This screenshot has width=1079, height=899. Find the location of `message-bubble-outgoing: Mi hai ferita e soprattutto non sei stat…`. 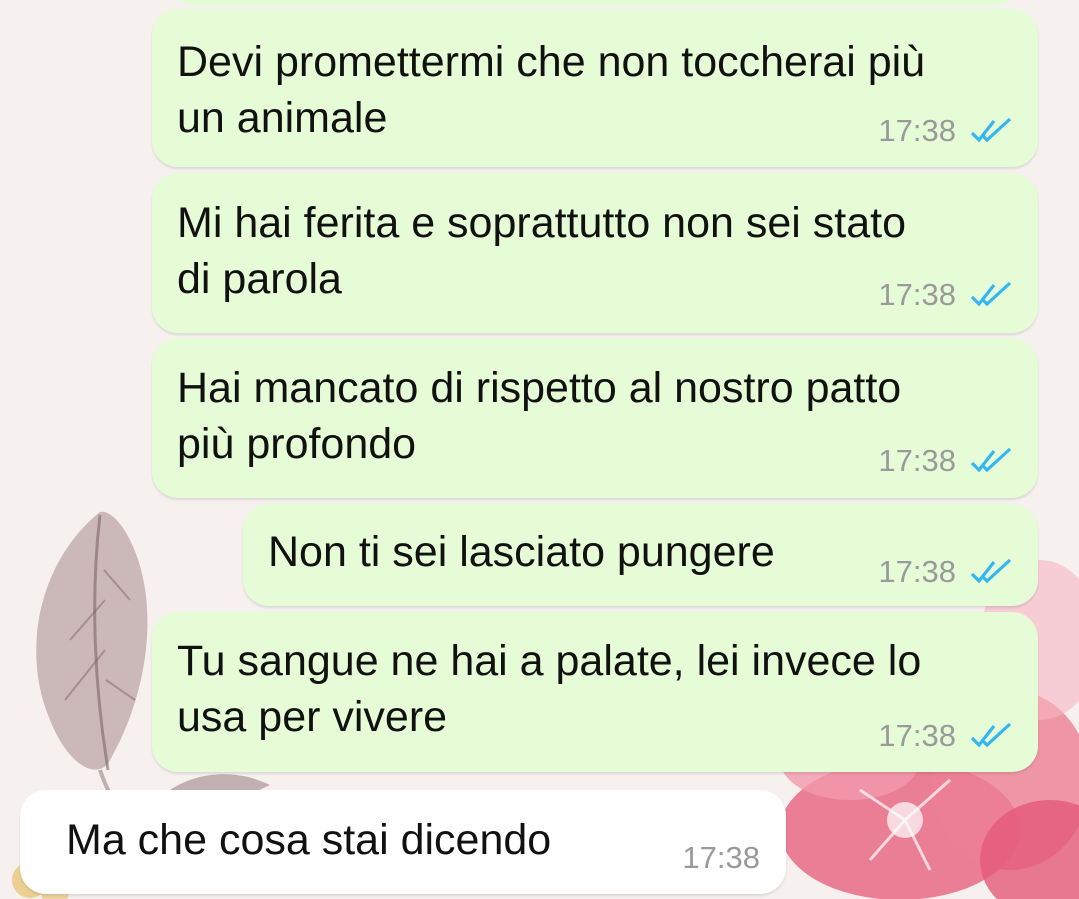

message-bubble-outgoing: Mi hai ferita e soprattutto non sei stat… is located at coordinates (595, 253).